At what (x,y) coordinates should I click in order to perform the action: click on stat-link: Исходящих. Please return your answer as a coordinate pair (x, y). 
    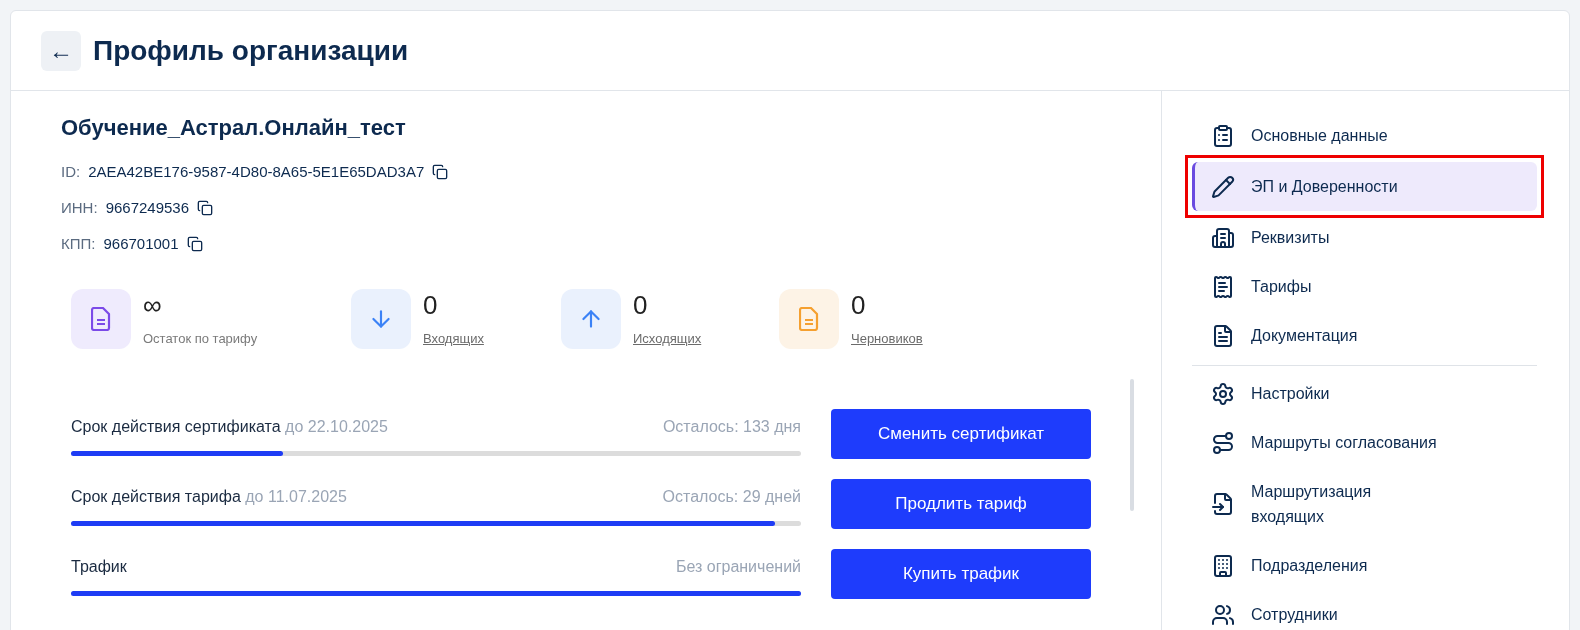
    Looking at the image, I should click on (667, 339).